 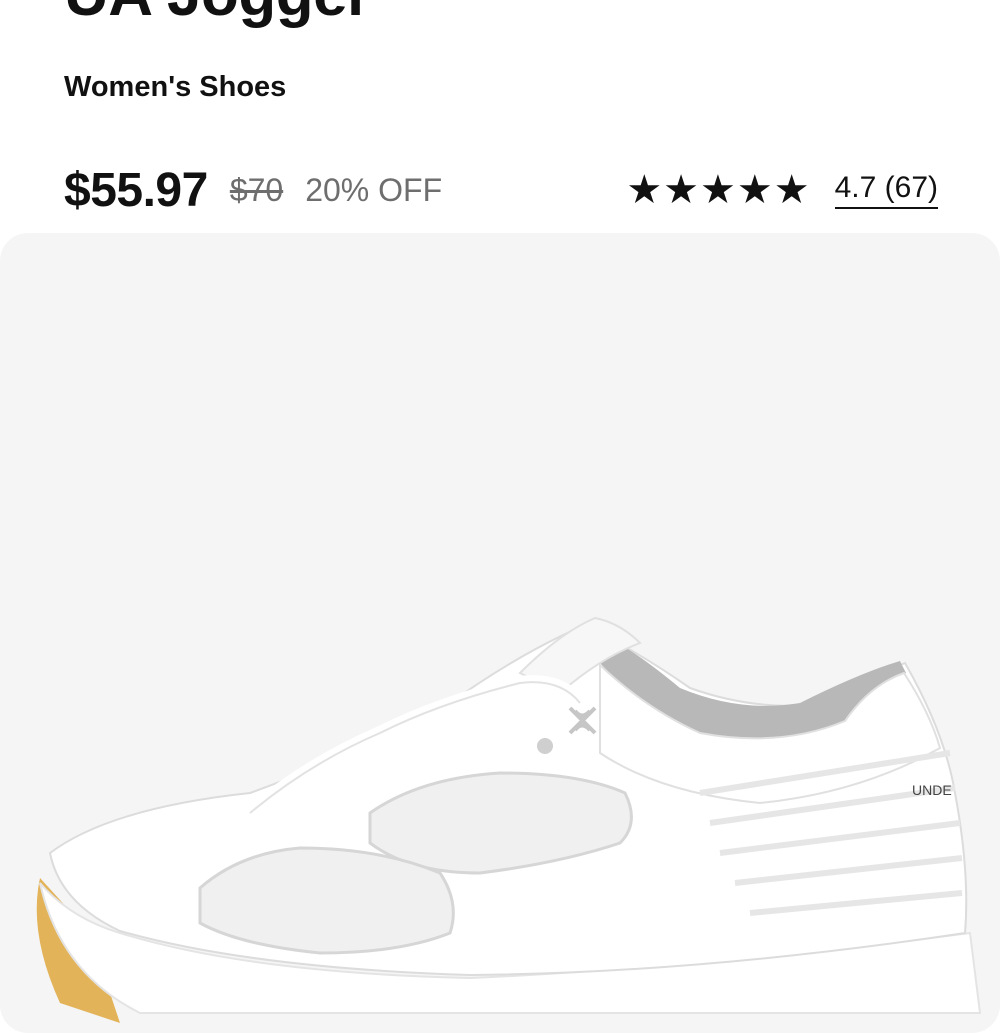 What do you see at coordinates (932, 790) in the screenshot?
I see `brand-text: UNDE` at bounding box center [932, 790].